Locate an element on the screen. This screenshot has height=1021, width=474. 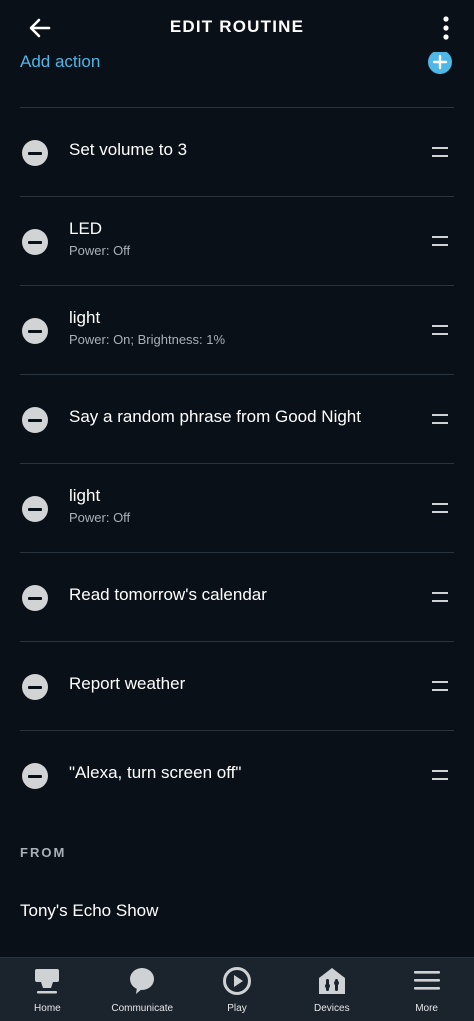
nav-label: Devices is located at coordinates (332, 1008).